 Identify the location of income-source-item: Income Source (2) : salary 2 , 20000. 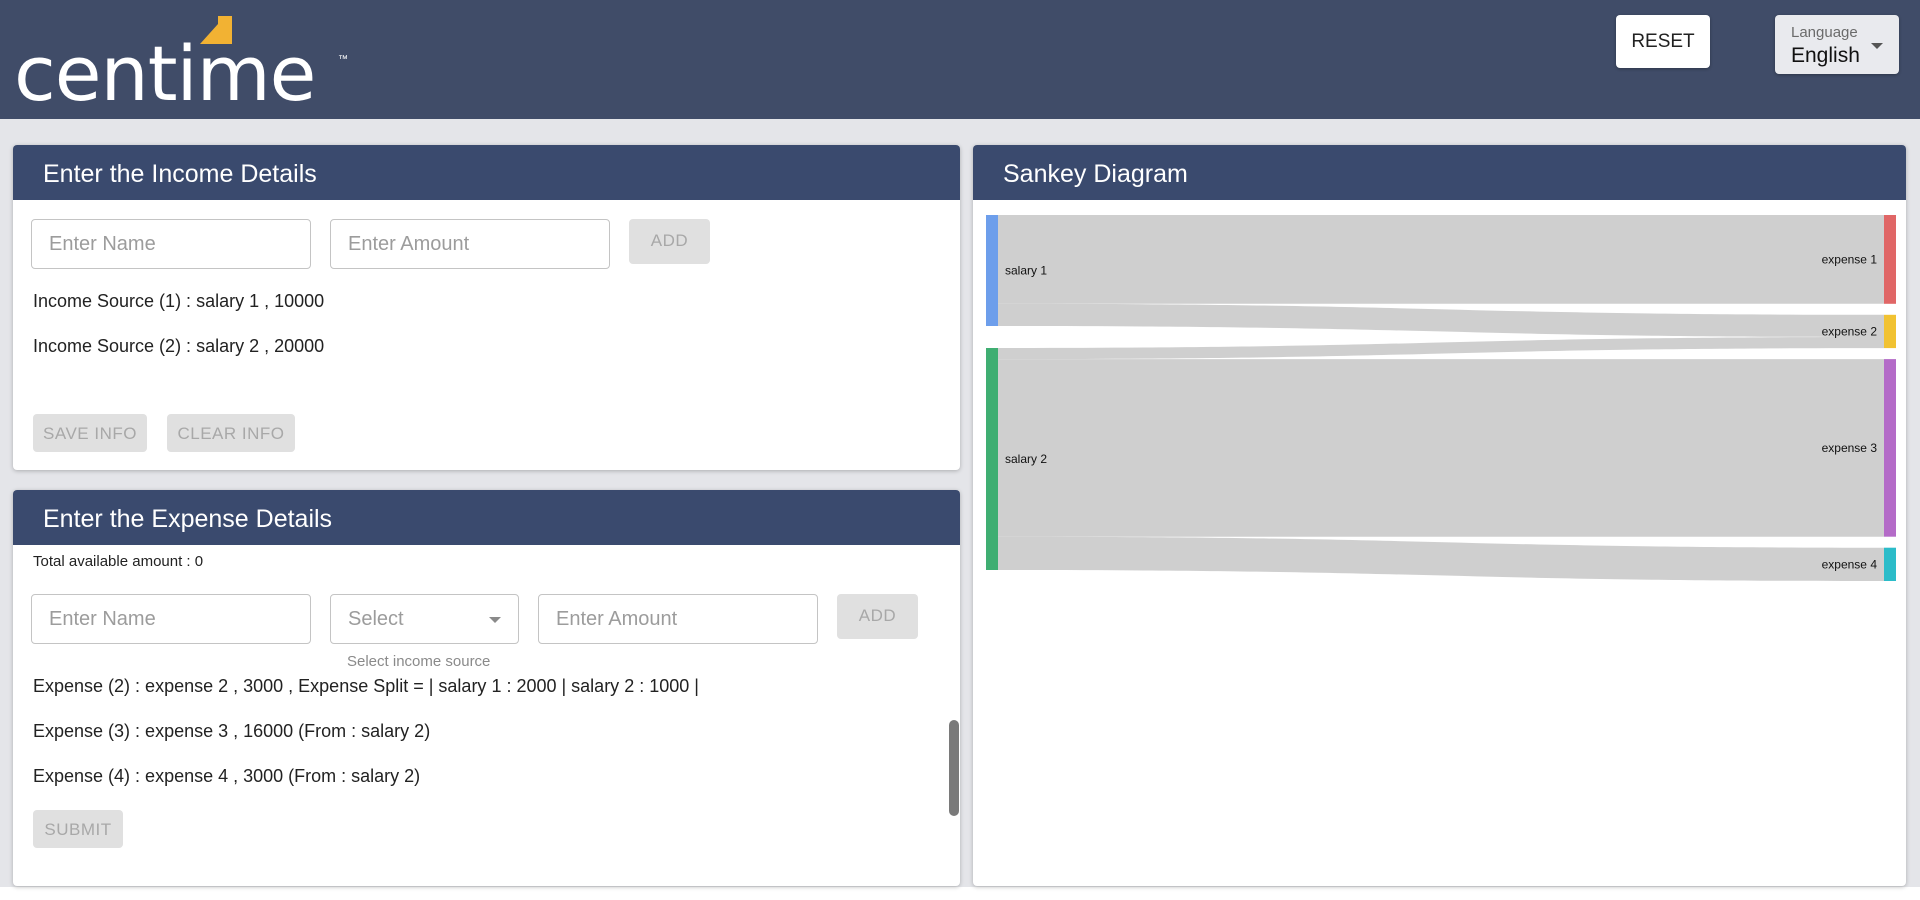
(179, 346).